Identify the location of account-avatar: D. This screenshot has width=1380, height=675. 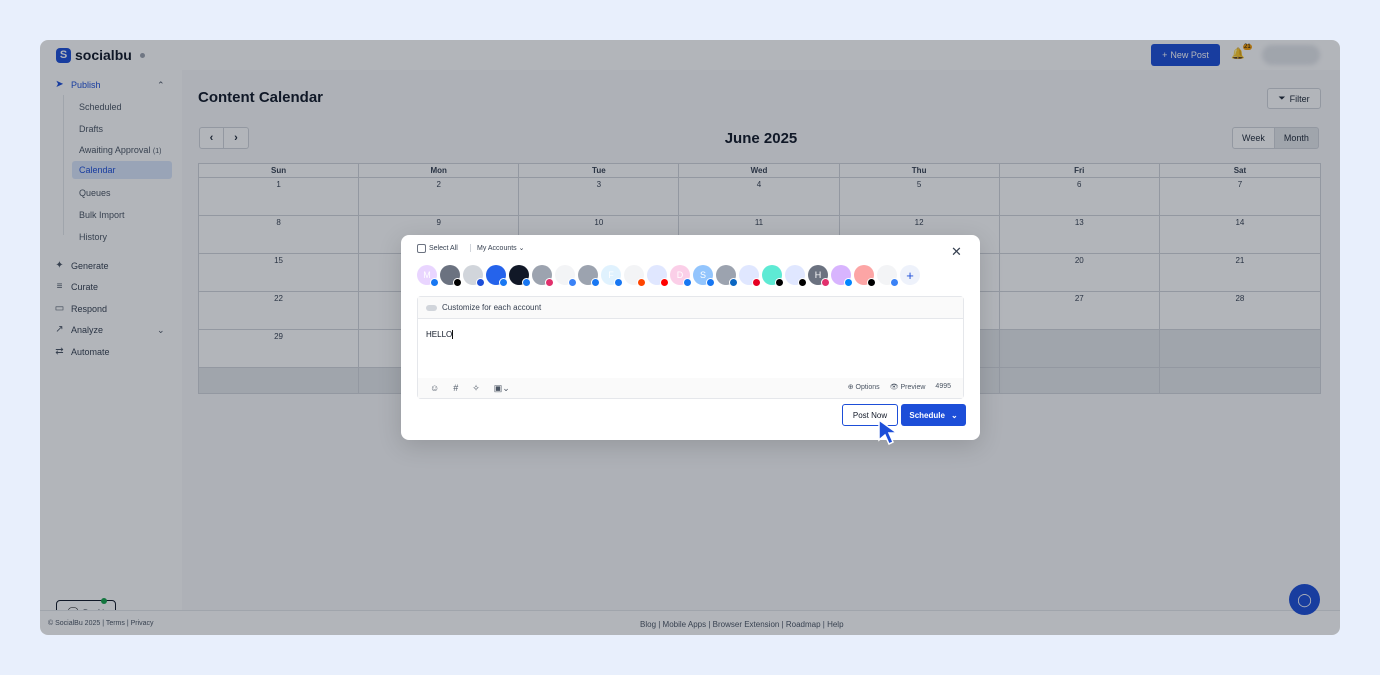
(681, 276).